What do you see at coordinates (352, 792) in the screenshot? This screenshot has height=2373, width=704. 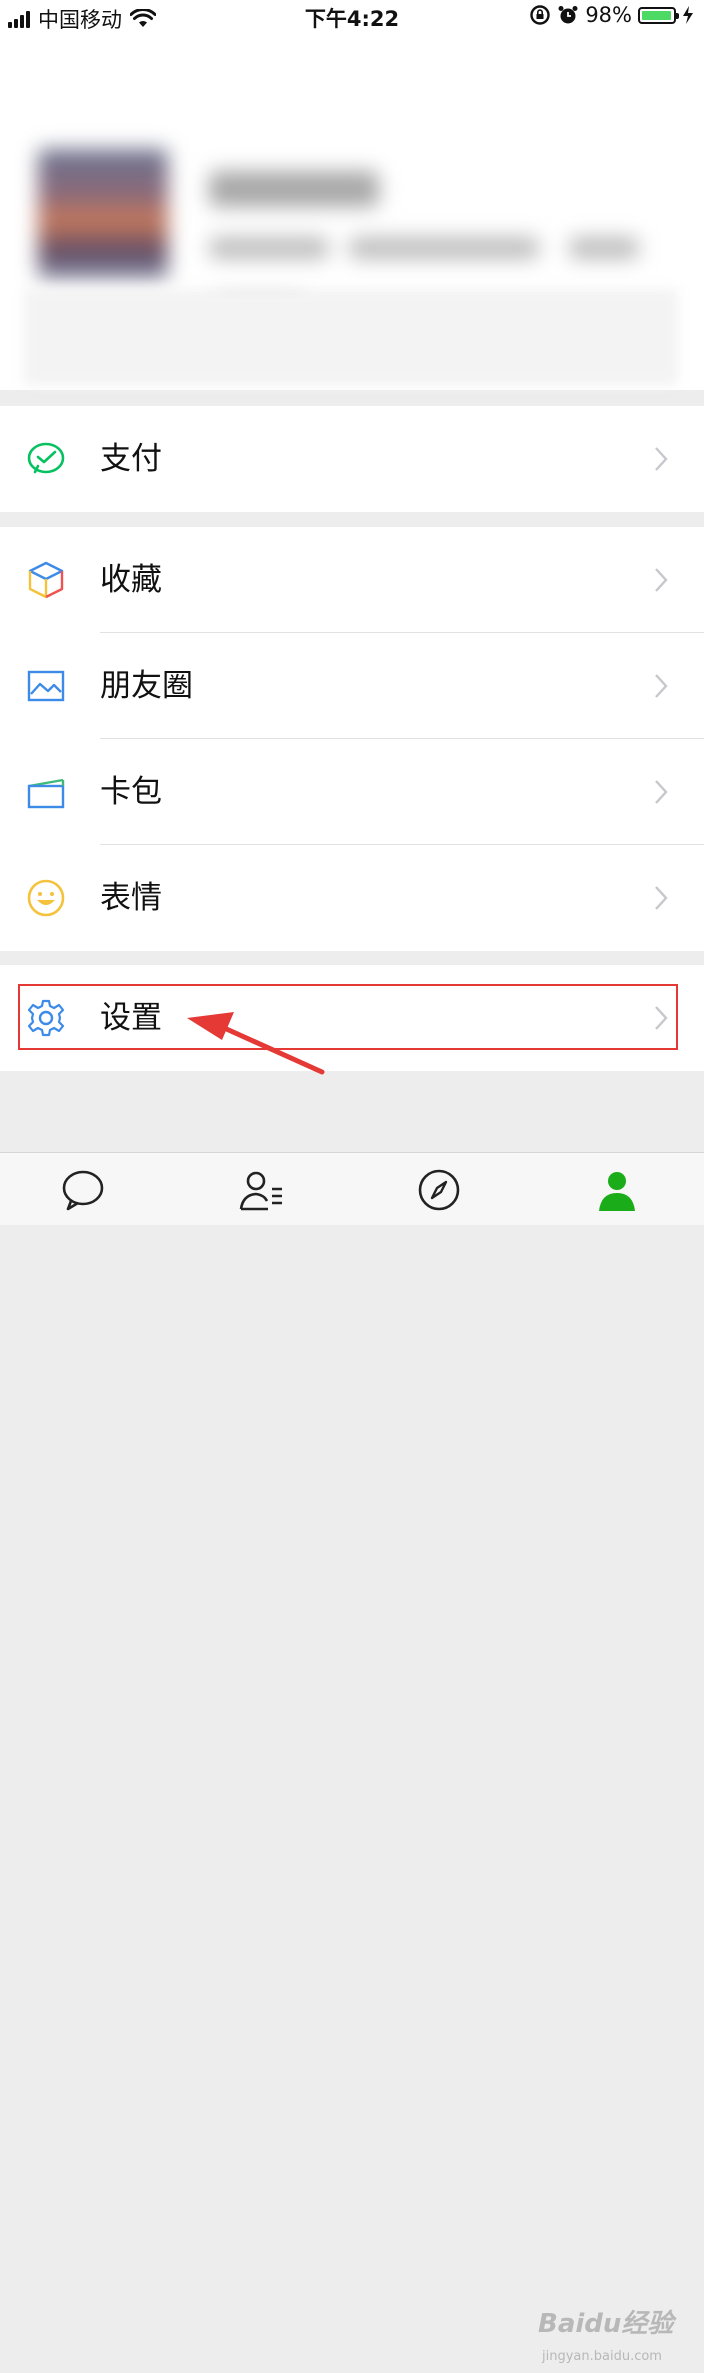 I see `menu-item-cards: 卡包` at bounding box center [352, 792].